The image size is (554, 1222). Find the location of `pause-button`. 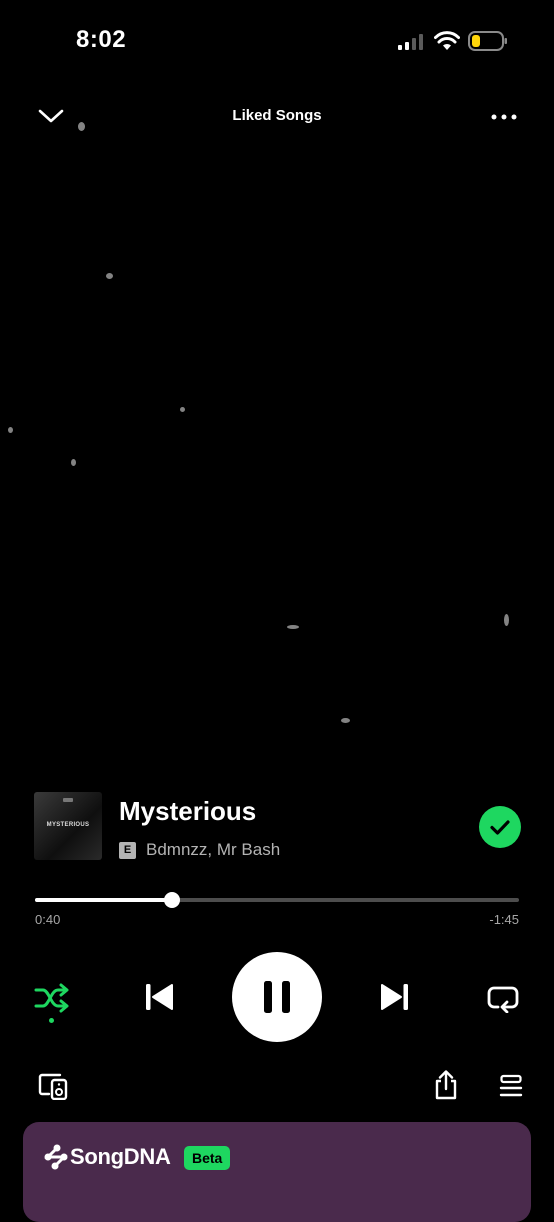

pause-button is located at coordinates (277, 997).